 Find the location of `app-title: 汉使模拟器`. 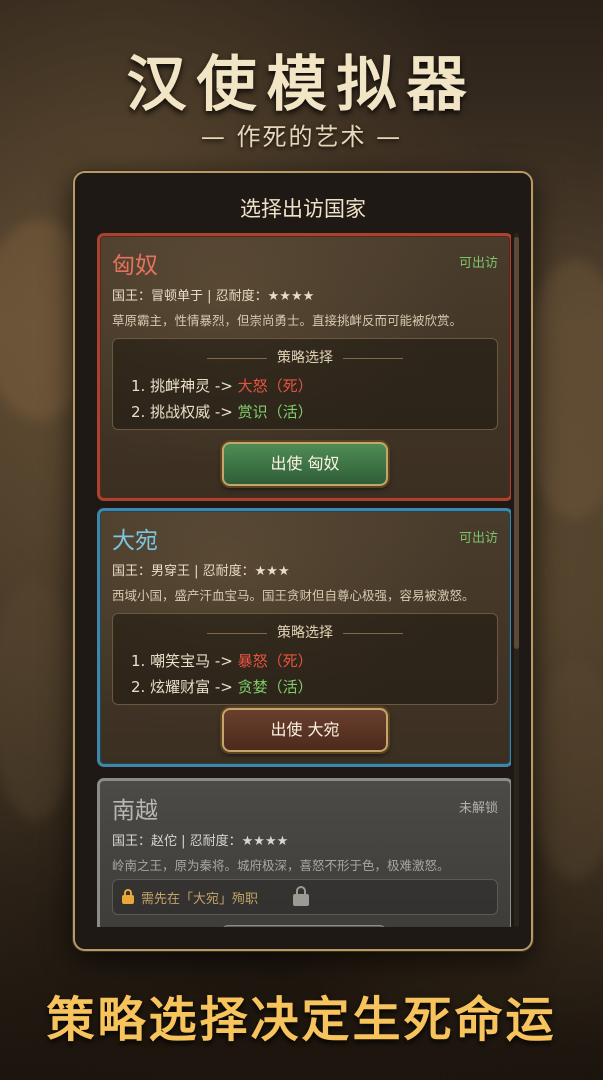

app-title: 汉使模拟器 is located at coordinates (301, 85).